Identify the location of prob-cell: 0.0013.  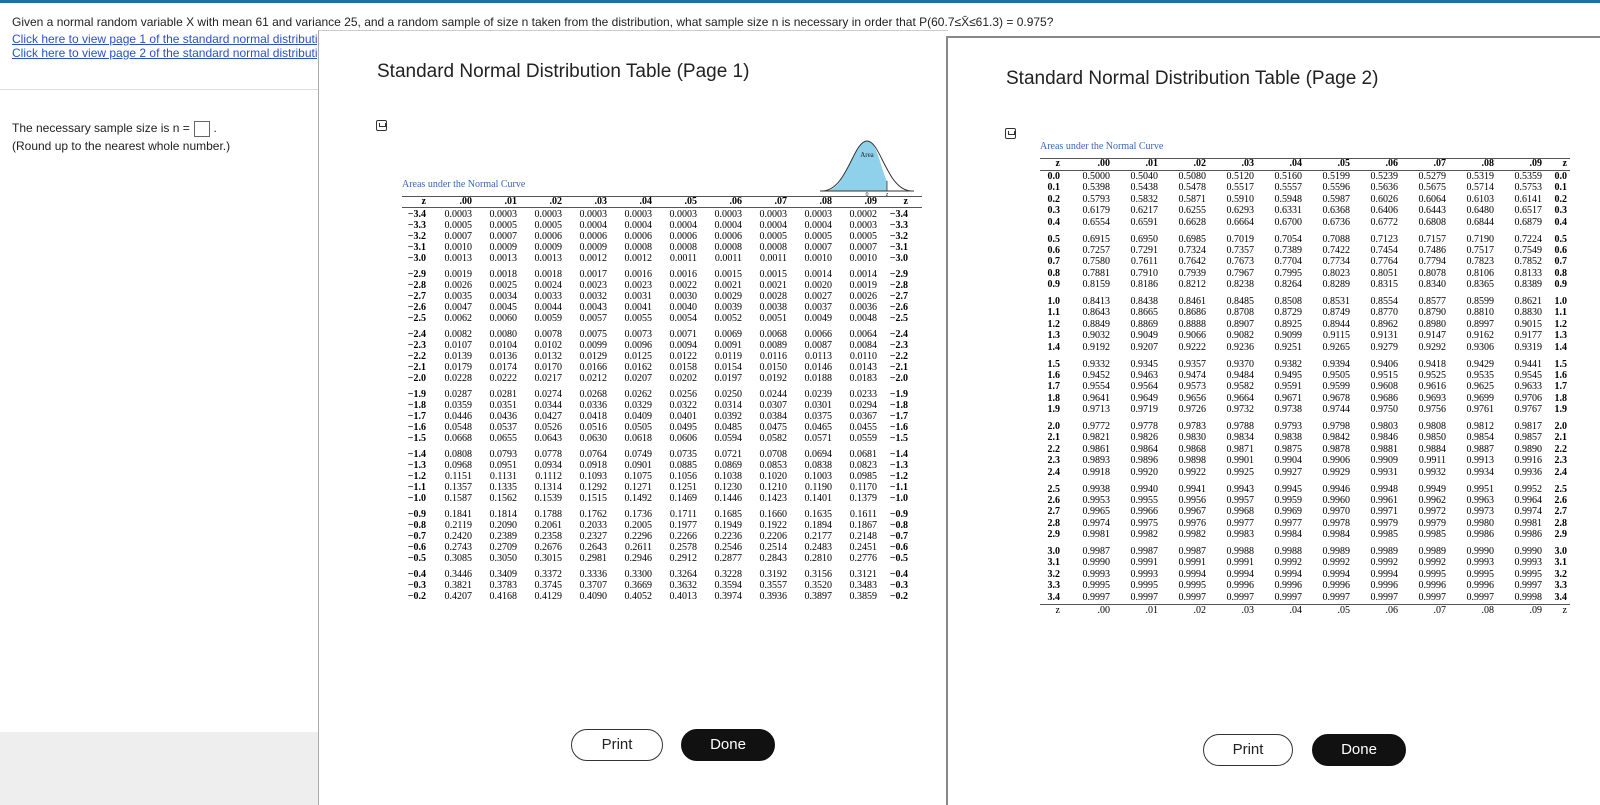
(503, 259).